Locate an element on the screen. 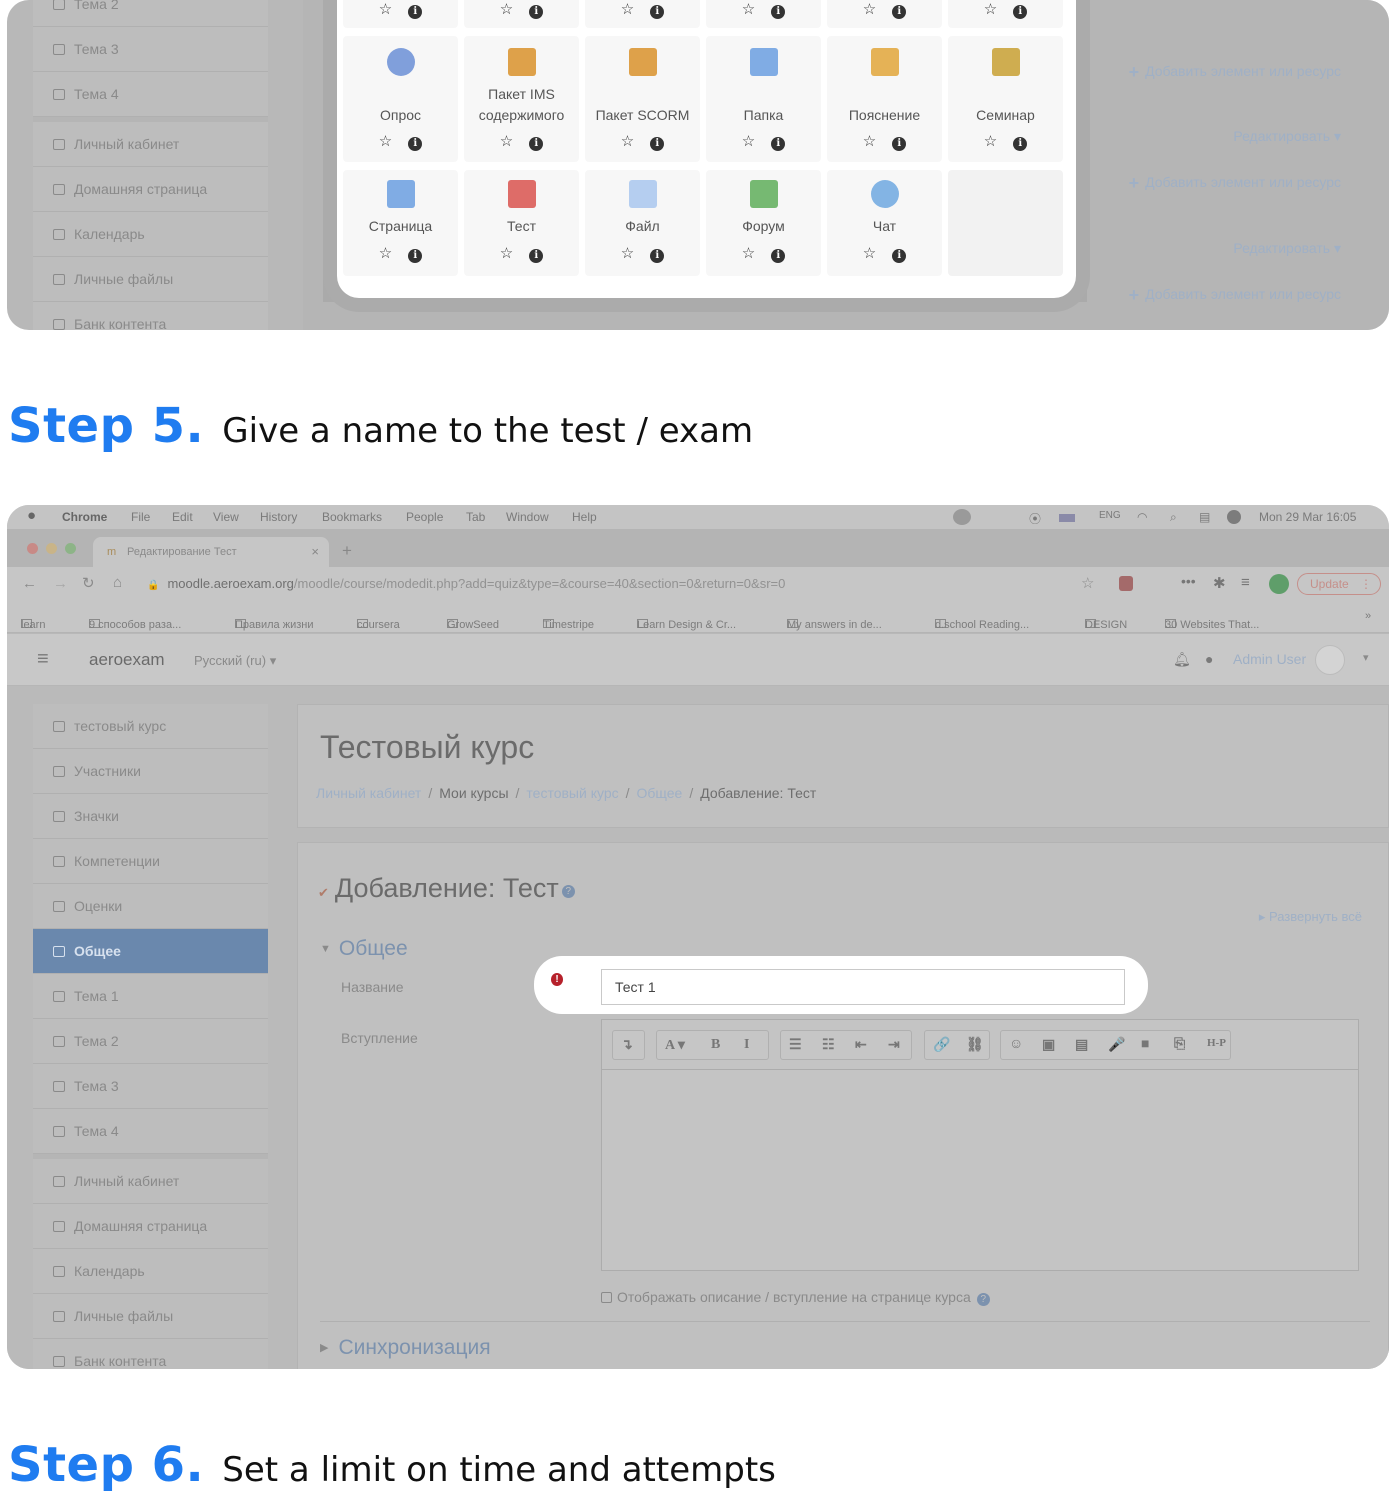  user-menu-chevron-icon: ▾ is located at coordinates (1366, 657).